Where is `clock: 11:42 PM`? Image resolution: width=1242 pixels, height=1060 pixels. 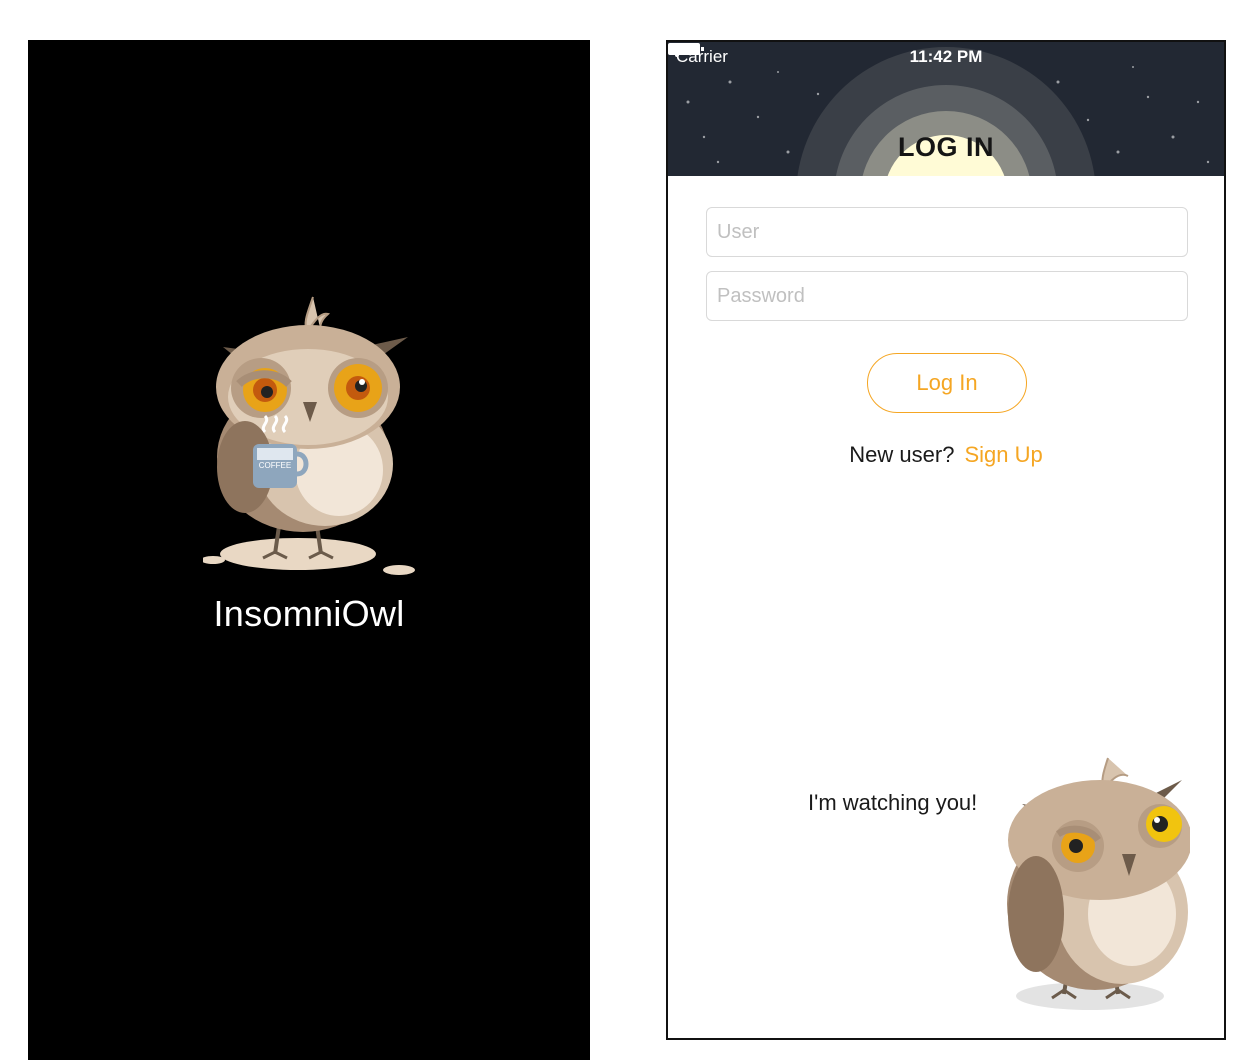
clock: 11:42 PM is located at coordinates (946, 56).